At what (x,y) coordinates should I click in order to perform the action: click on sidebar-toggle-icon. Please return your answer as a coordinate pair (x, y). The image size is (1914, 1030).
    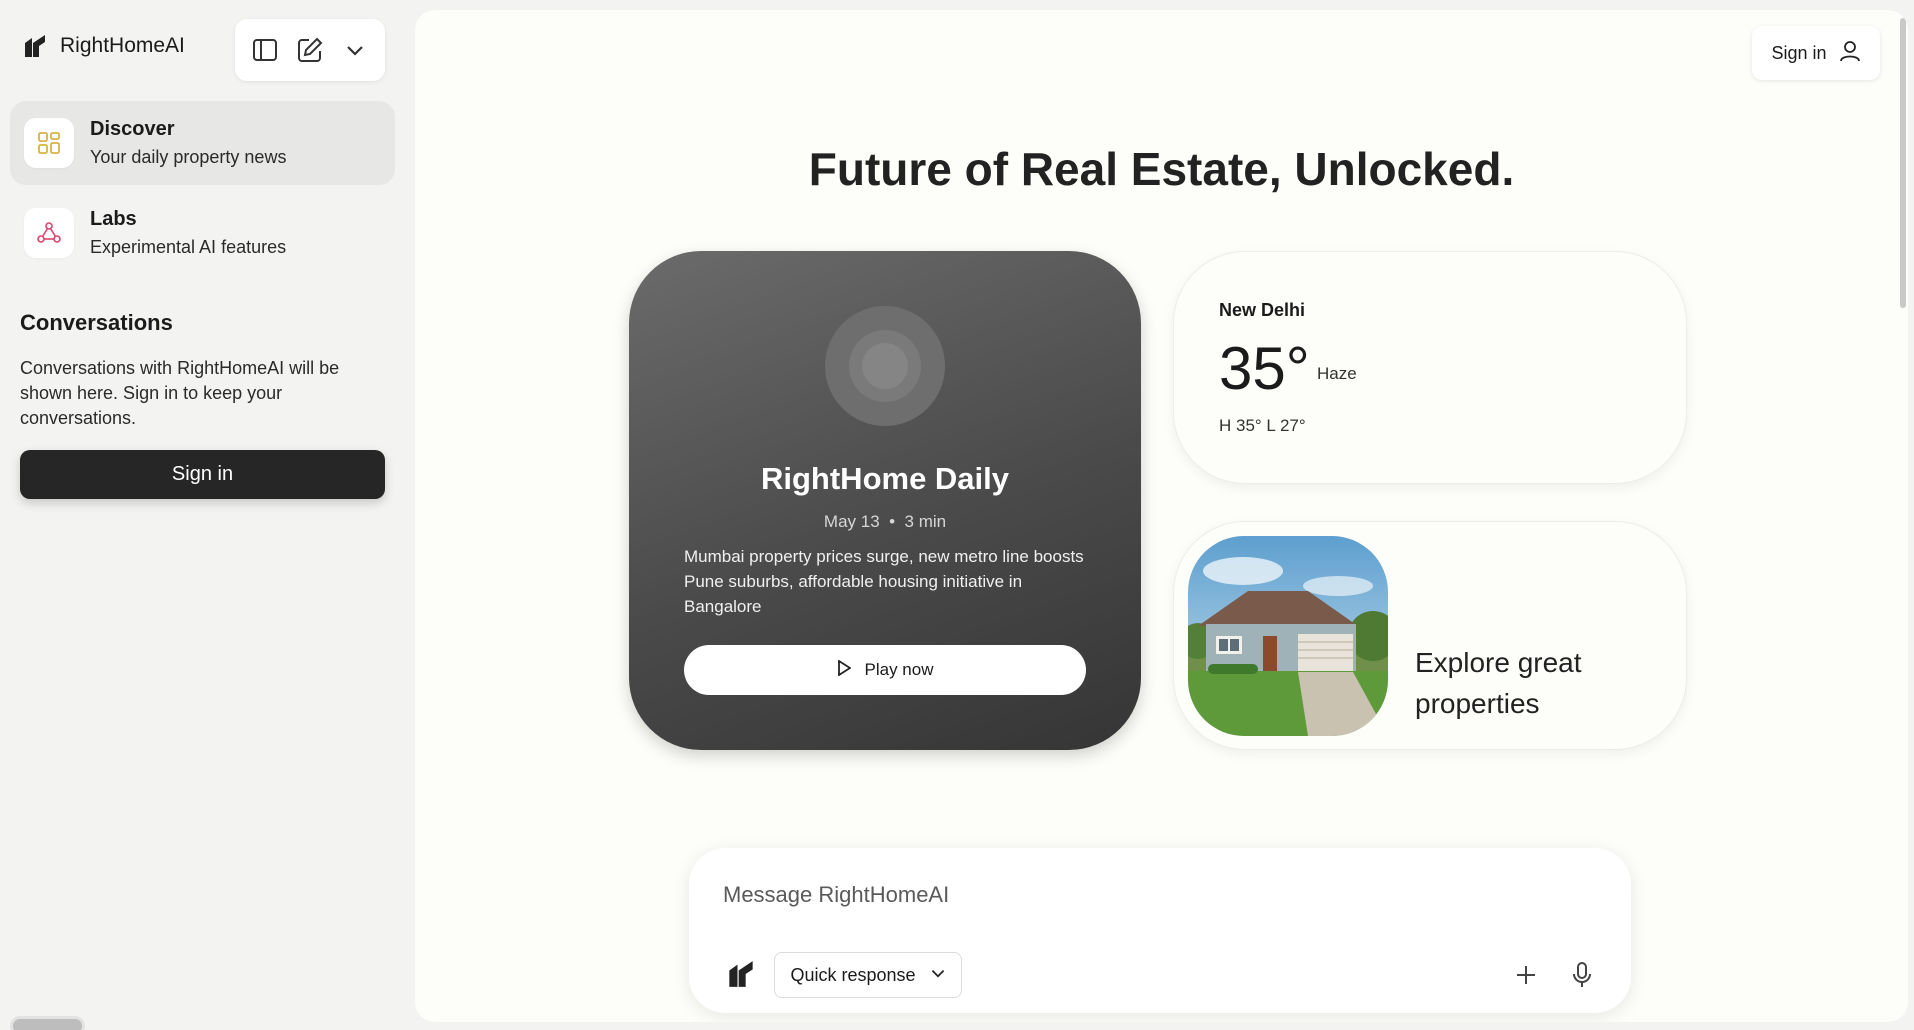
    Looking at the image, I should click on (265, 50).